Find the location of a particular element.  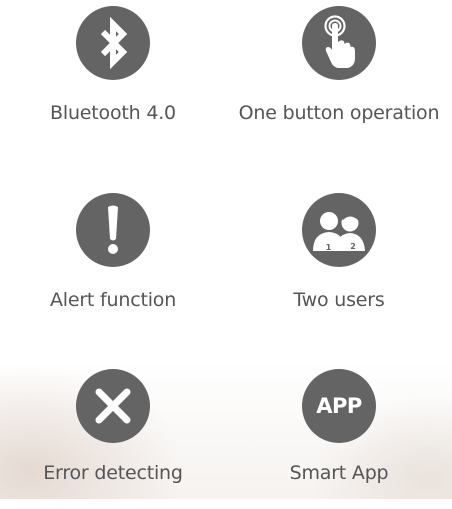

feature-label: Alert function is located at coordinates (113, 300).